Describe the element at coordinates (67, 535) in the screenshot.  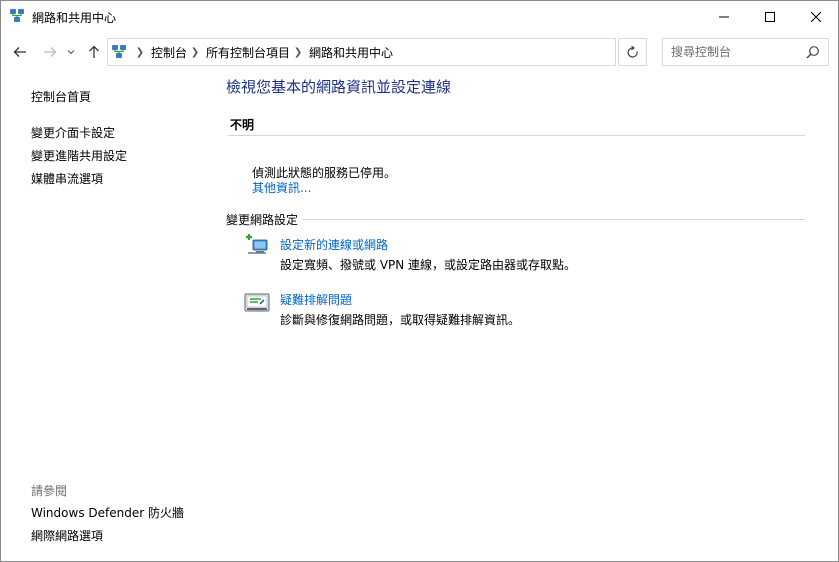
I see `sidebar-item-internet-options: 網際網路選項` at that location.